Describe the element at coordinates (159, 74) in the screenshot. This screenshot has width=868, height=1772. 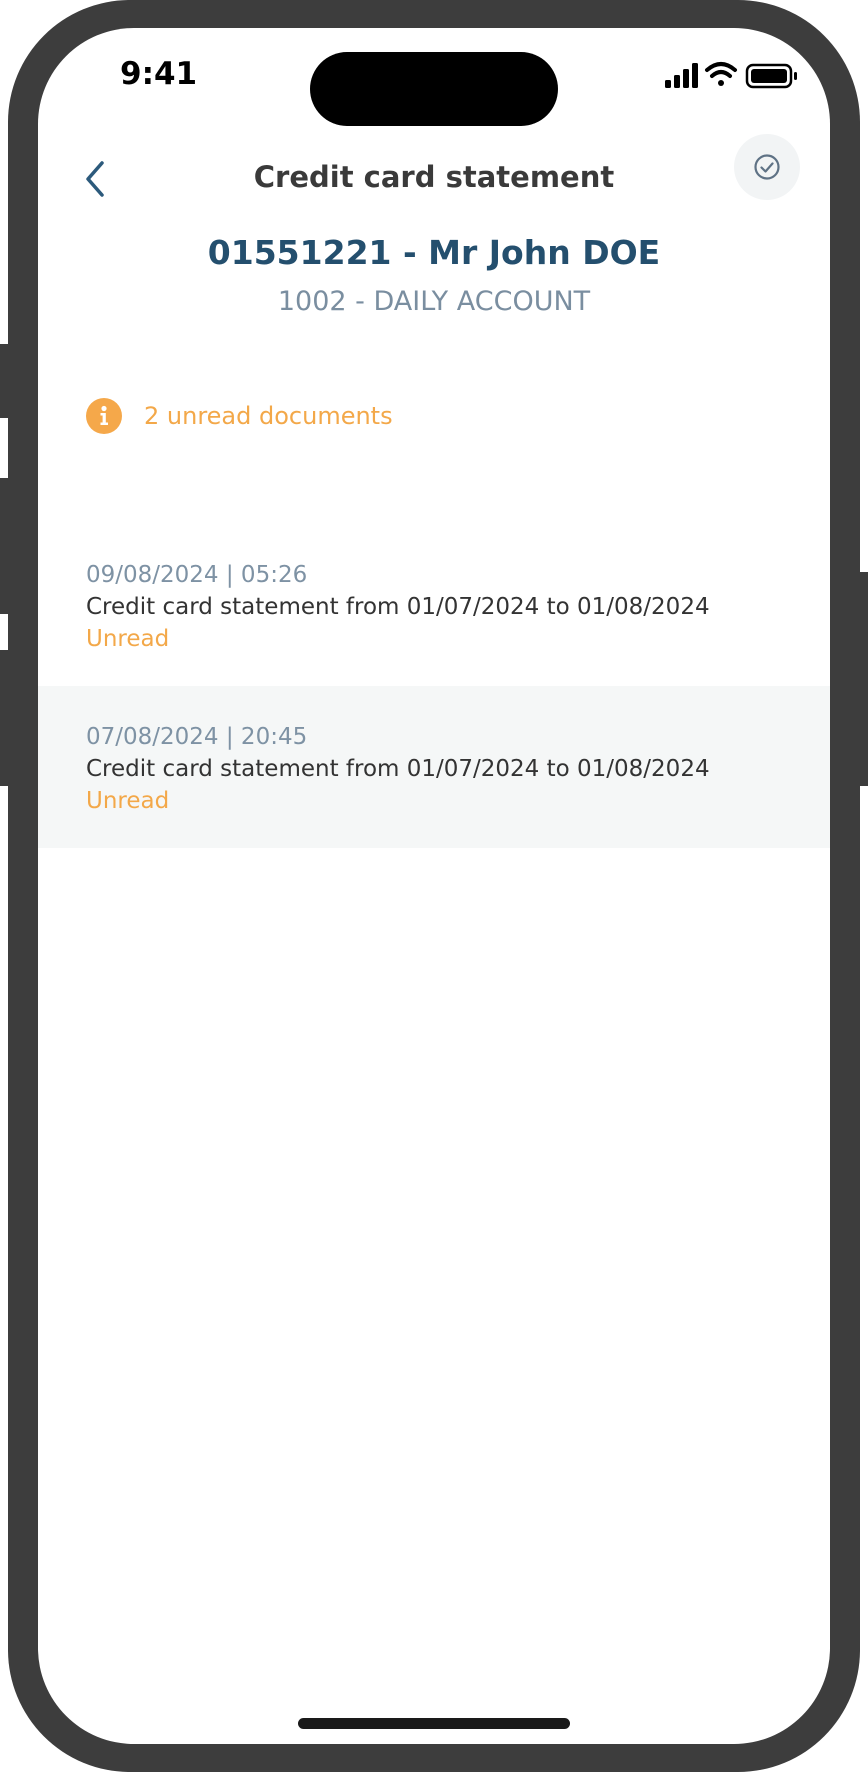
I see `status-time: 9:41` at that location.